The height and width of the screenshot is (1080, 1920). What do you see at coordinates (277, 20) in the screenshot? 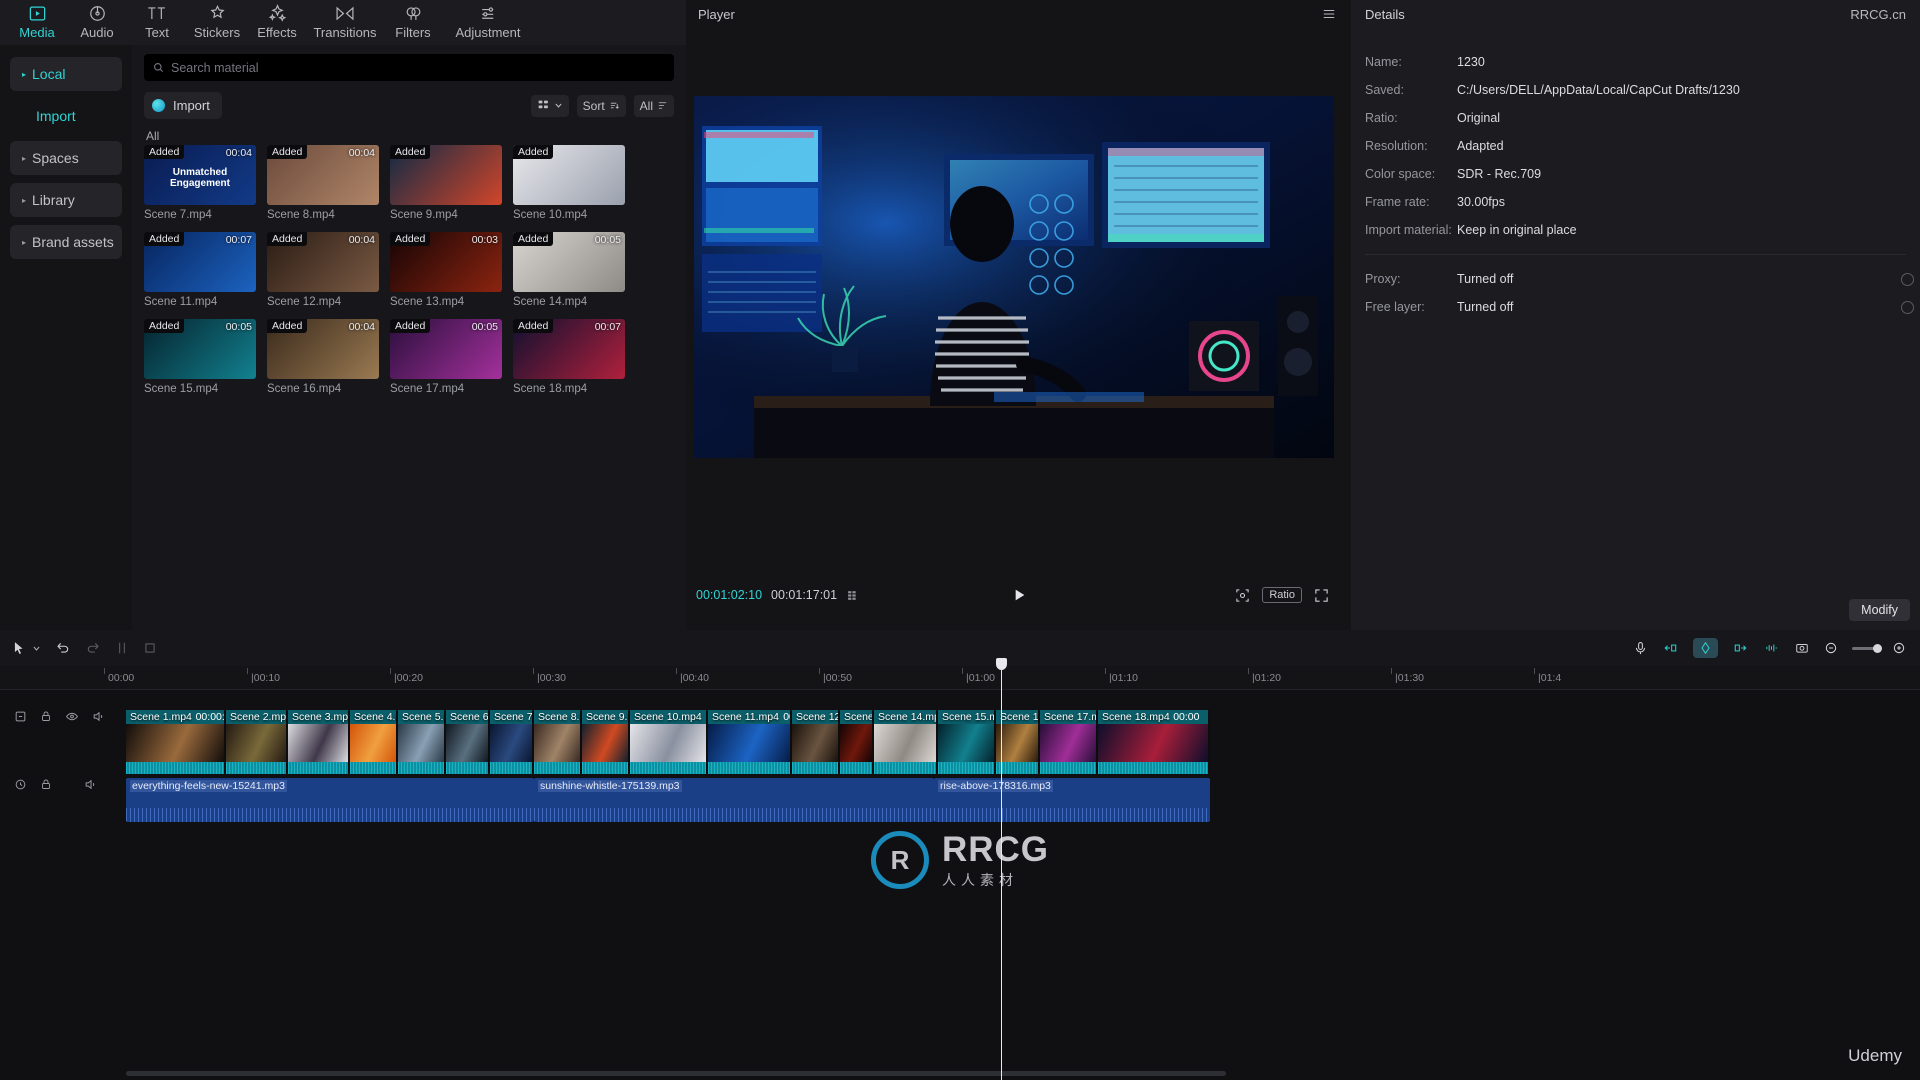
I see `nav-tab-effects: Effects` at bounding box center [277, 20].